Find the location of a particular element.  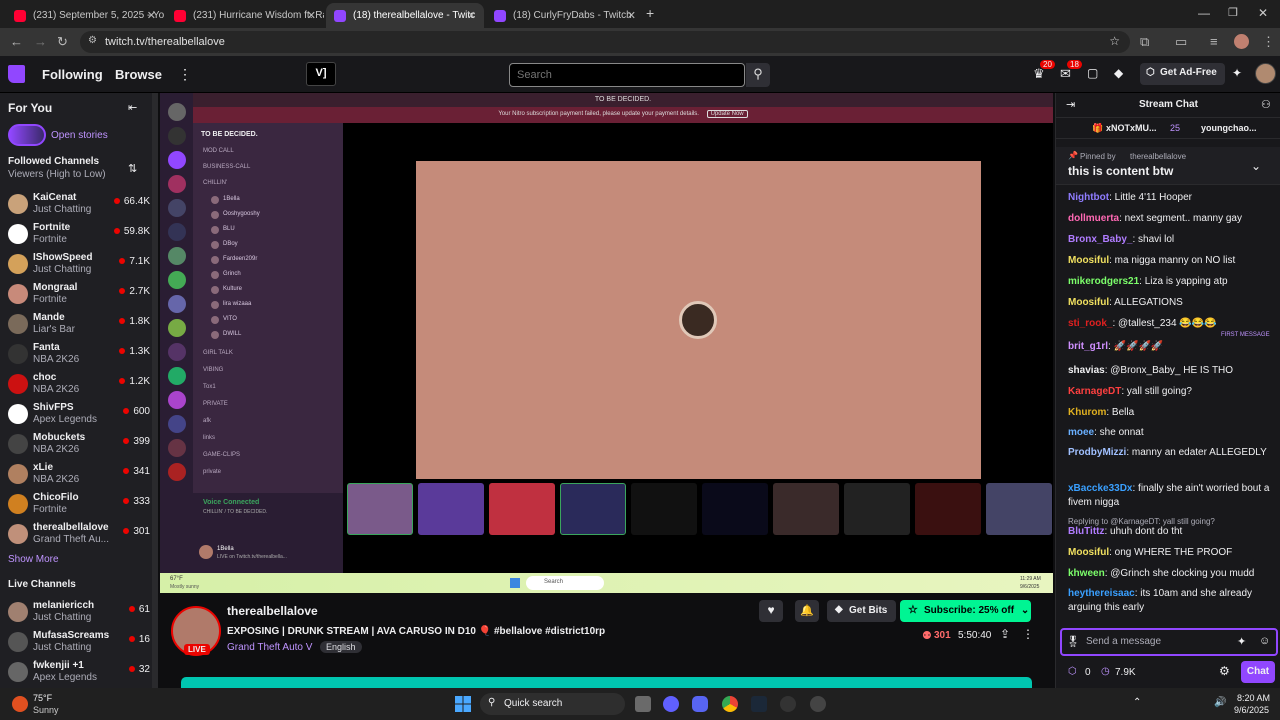

sidepanel-icon: ▭ is located at coordinates (1181, 42).